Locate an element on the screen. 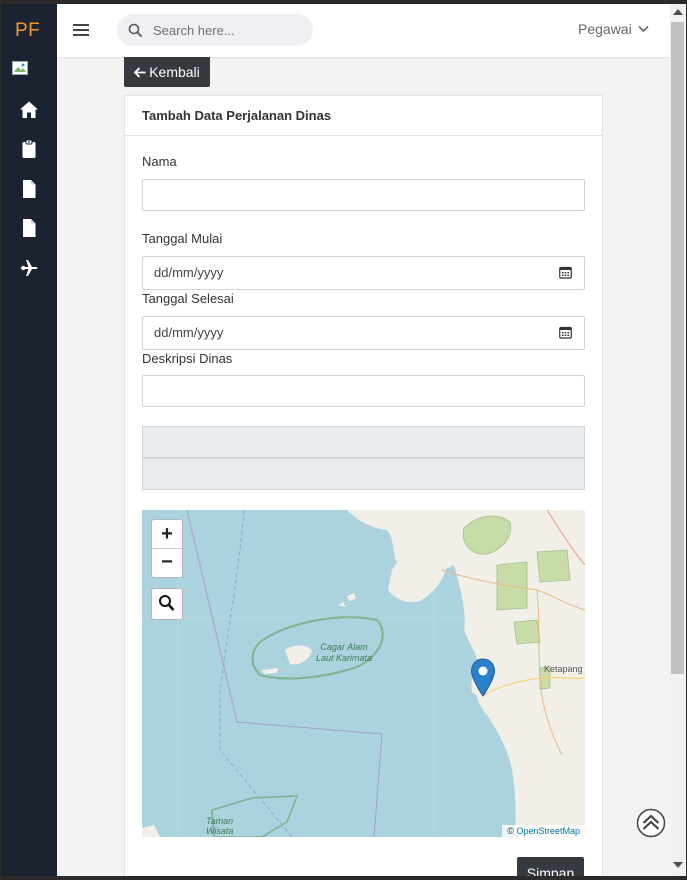 The image size is (687, 880). magnifier-icon is located at coordinates (167, 603).